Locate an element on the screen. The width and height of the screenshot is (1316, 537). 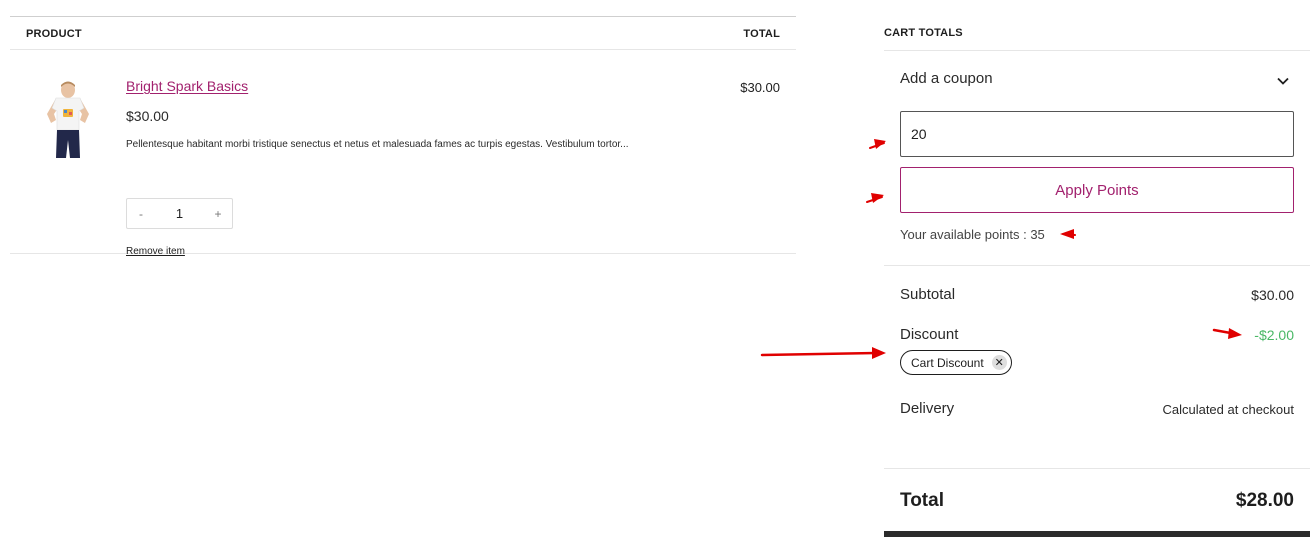
discount-chip: Cart Discount ✕ is located at coordinates (956, 362).